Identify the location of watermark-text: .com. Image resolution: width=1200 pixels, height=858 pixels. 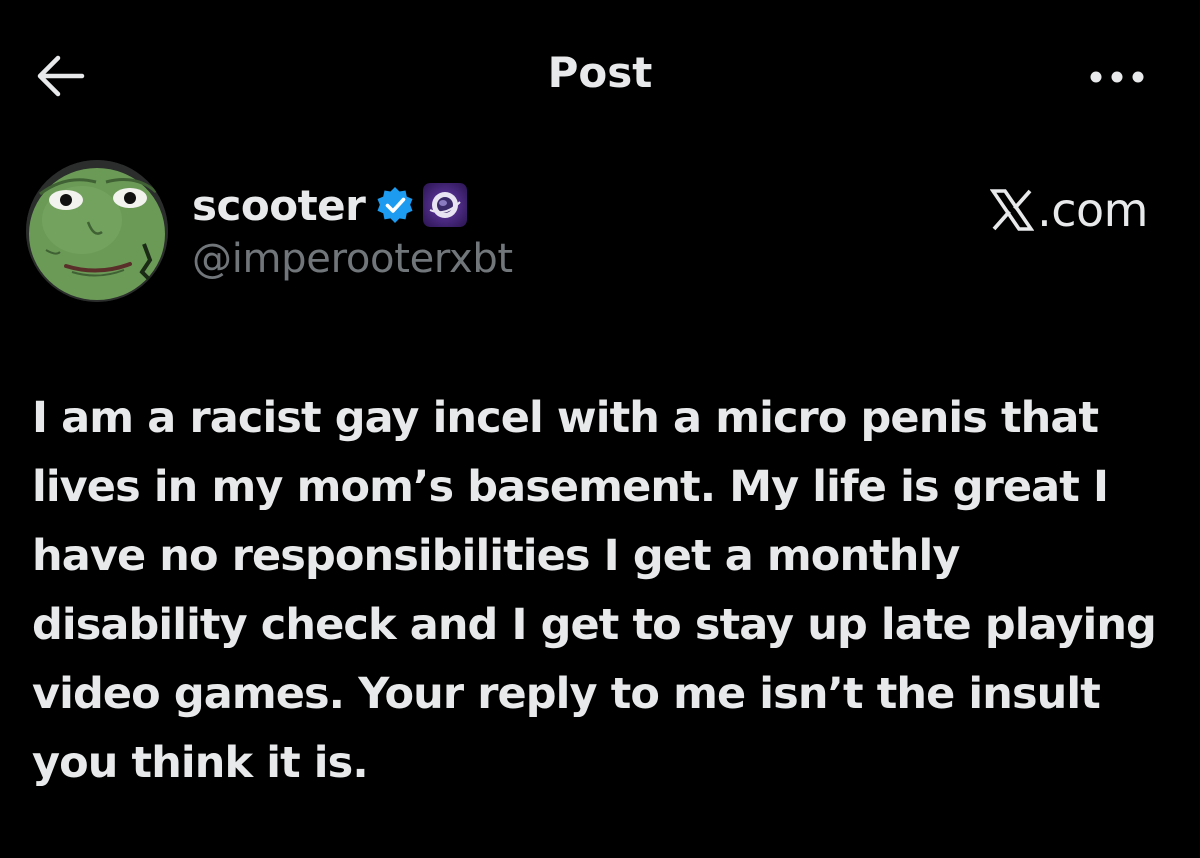
(1092, 210).